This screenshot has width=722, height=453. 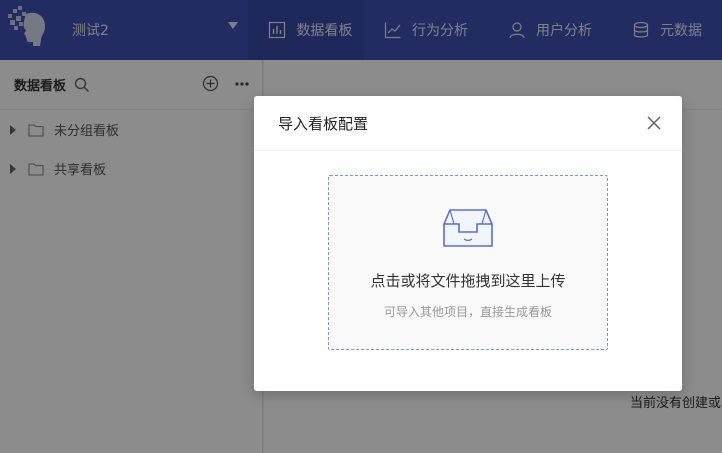 What do you see at coordinates (468, 228) in the screenshot?
I see `inbox-icon` at bounding box center [468, 228].